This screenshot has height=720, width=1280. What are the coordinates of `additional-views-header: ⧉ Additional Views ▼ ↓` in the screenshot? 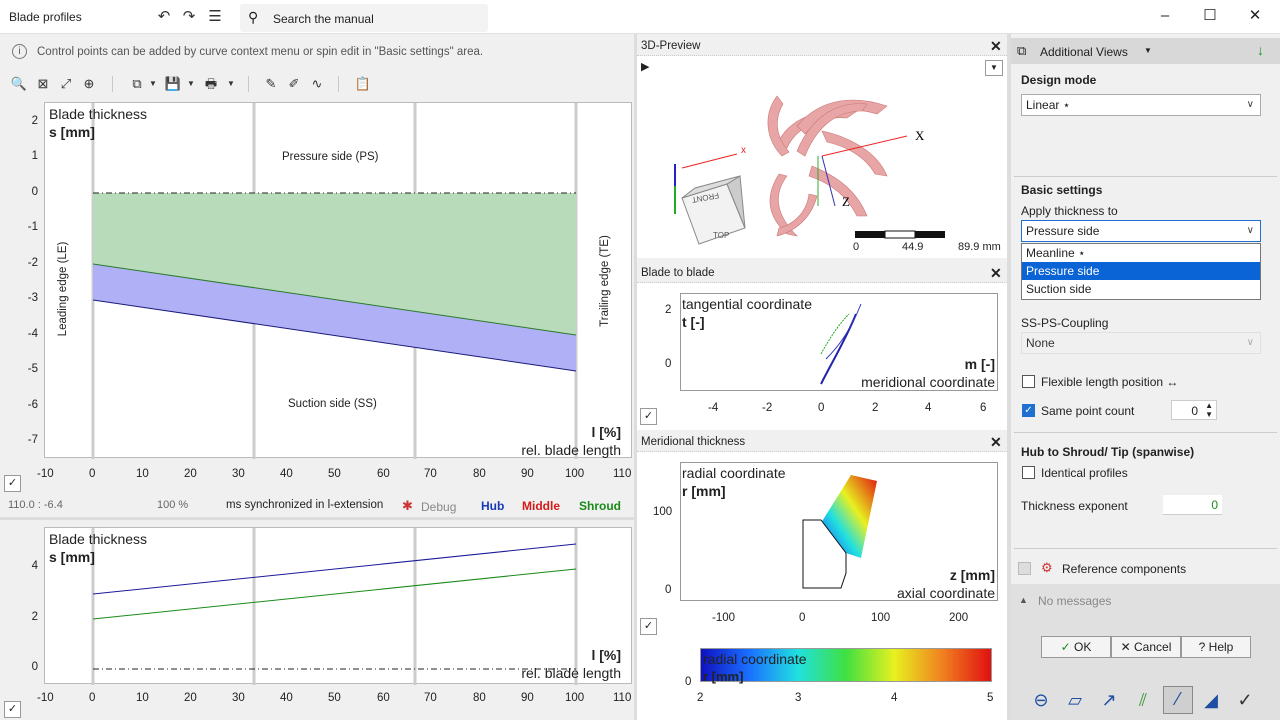 It's located at (1145, 51).